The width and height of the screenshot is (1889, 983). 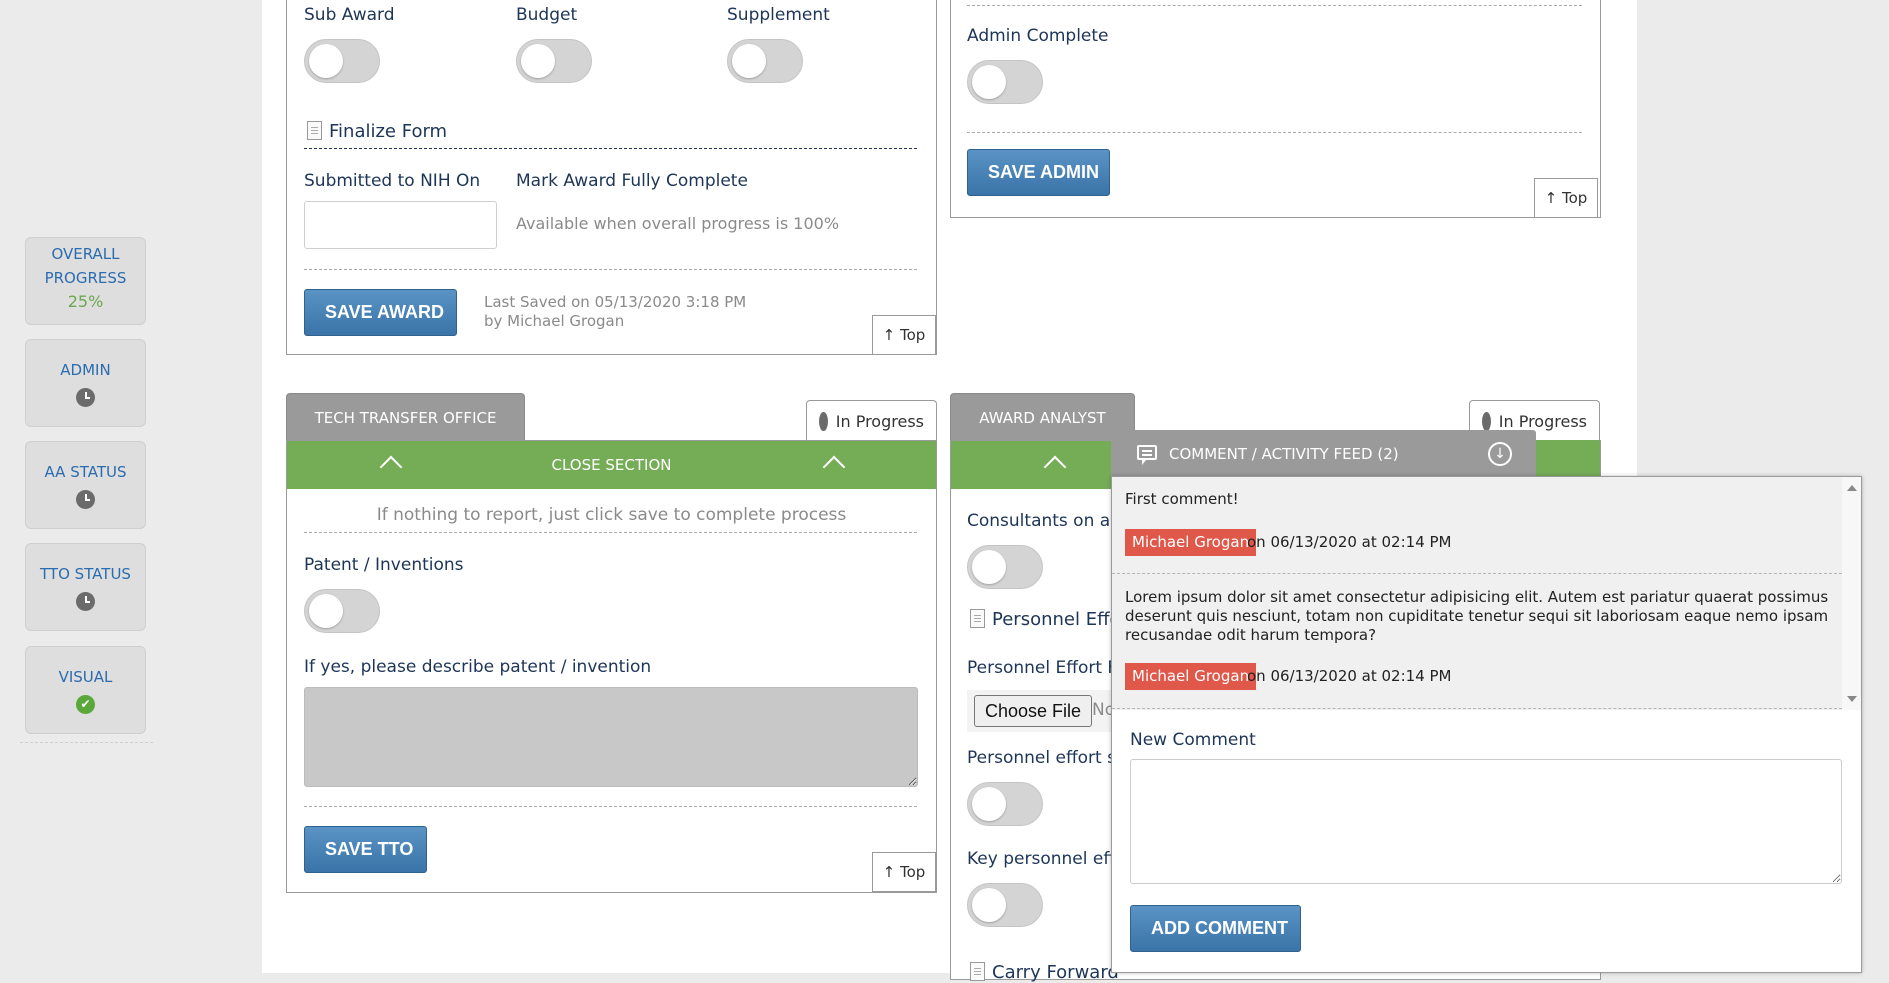 I want to click on comment-list-scrollbar, so click(x=1851, y=593).